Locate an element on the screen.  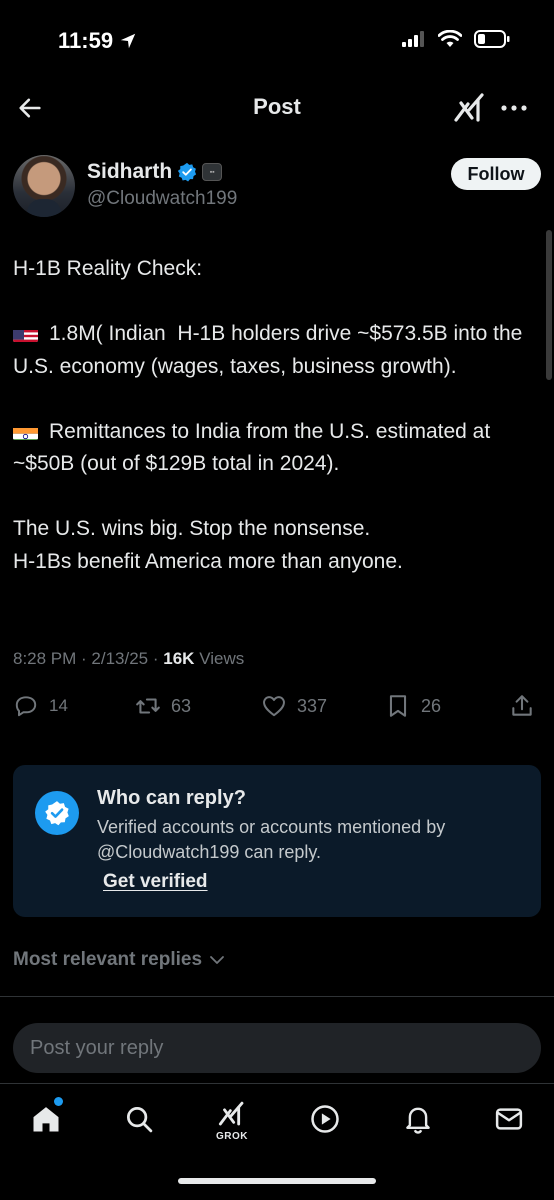
reply-sort-label: Most relevant replies is located at coordinates (108, 959).